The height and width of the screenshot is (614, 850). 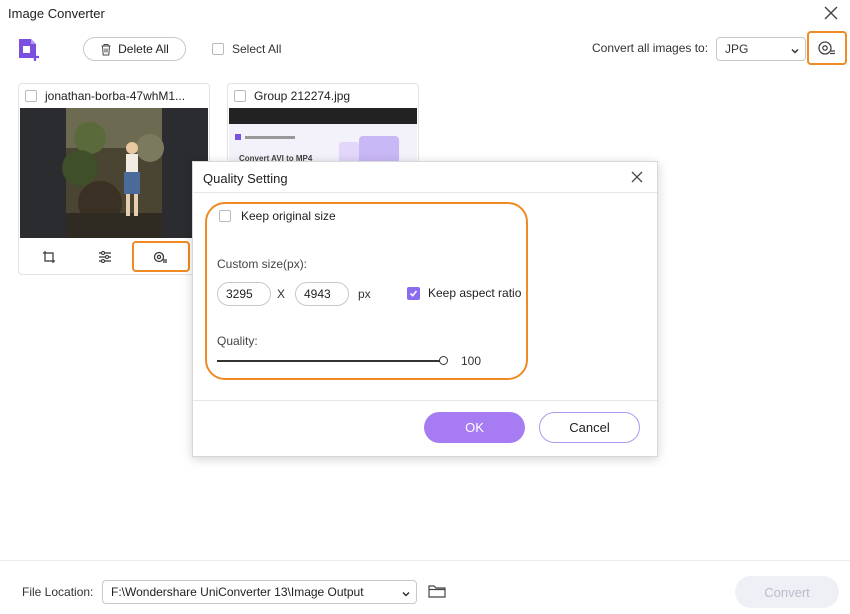 What do you see at coordinates (106, 49) in the screenshot?
I see `trash-icon` at bounding box center [106, 49].